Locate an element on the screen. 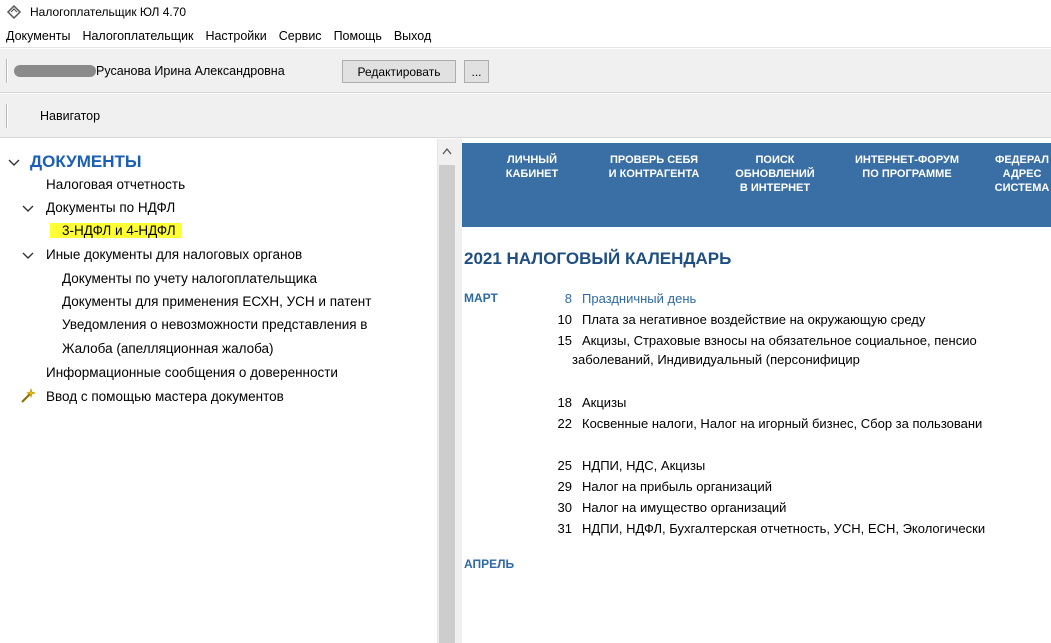 Image resolution: width=1051 pixels, height=643 pixels. menu-service: Сервис is located at coordinates (300, 36).